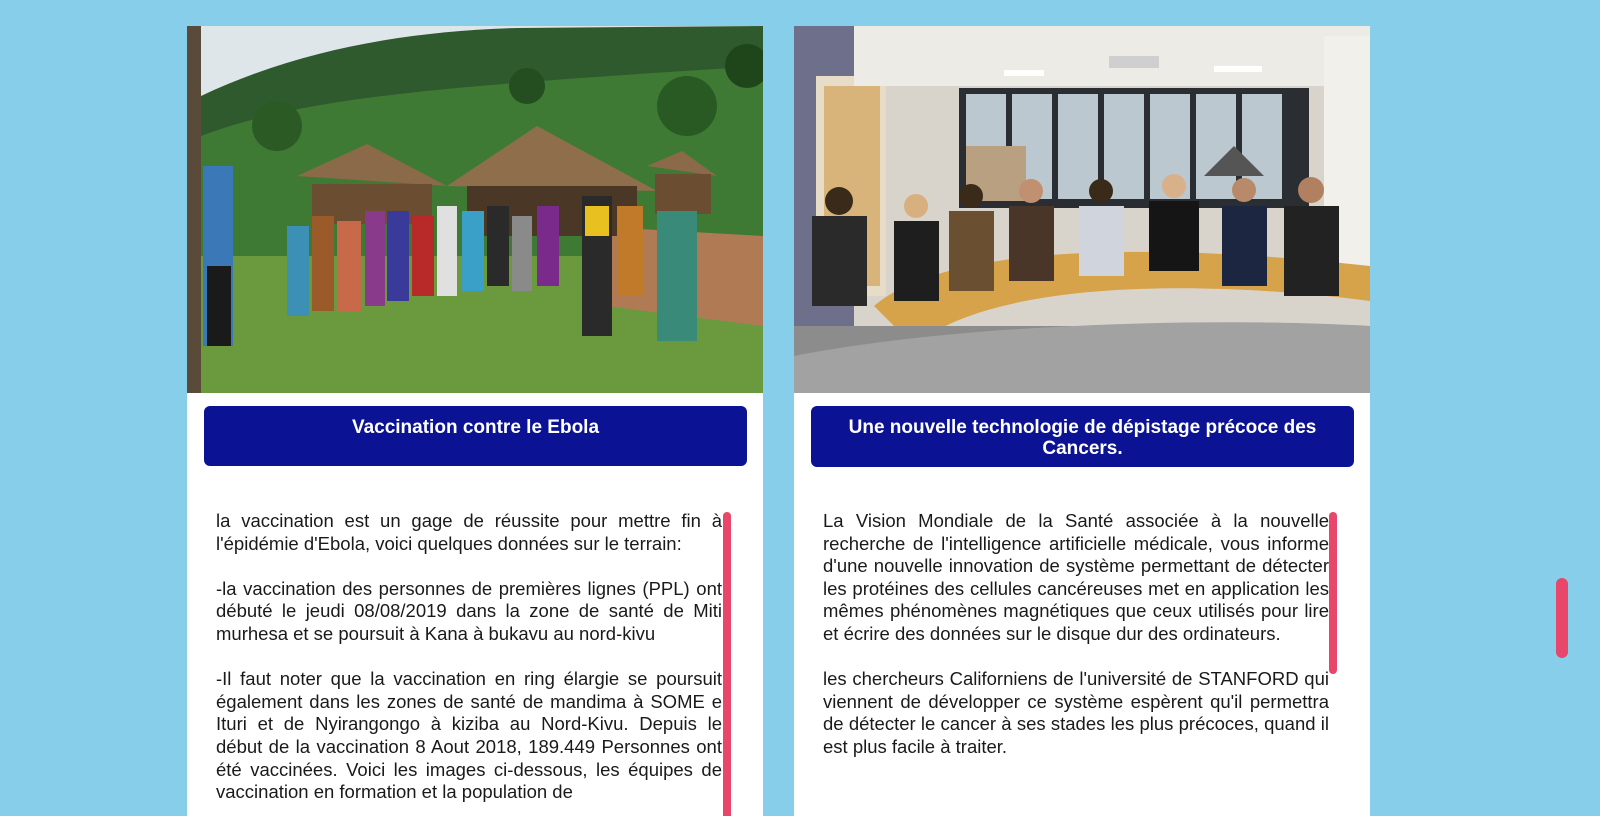  I want to click on page-scrollbar-thumb, so click(1562, 618).